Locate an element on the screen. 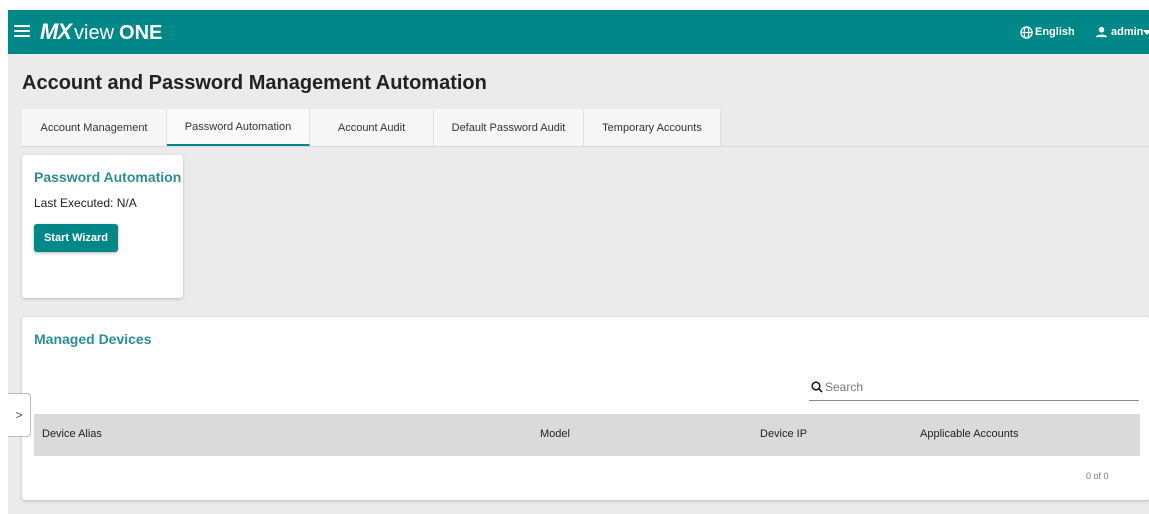 The width and height of the screenshot is (1149, 514). column-device-alias: Device Alias is located at coordinates (72, 434).